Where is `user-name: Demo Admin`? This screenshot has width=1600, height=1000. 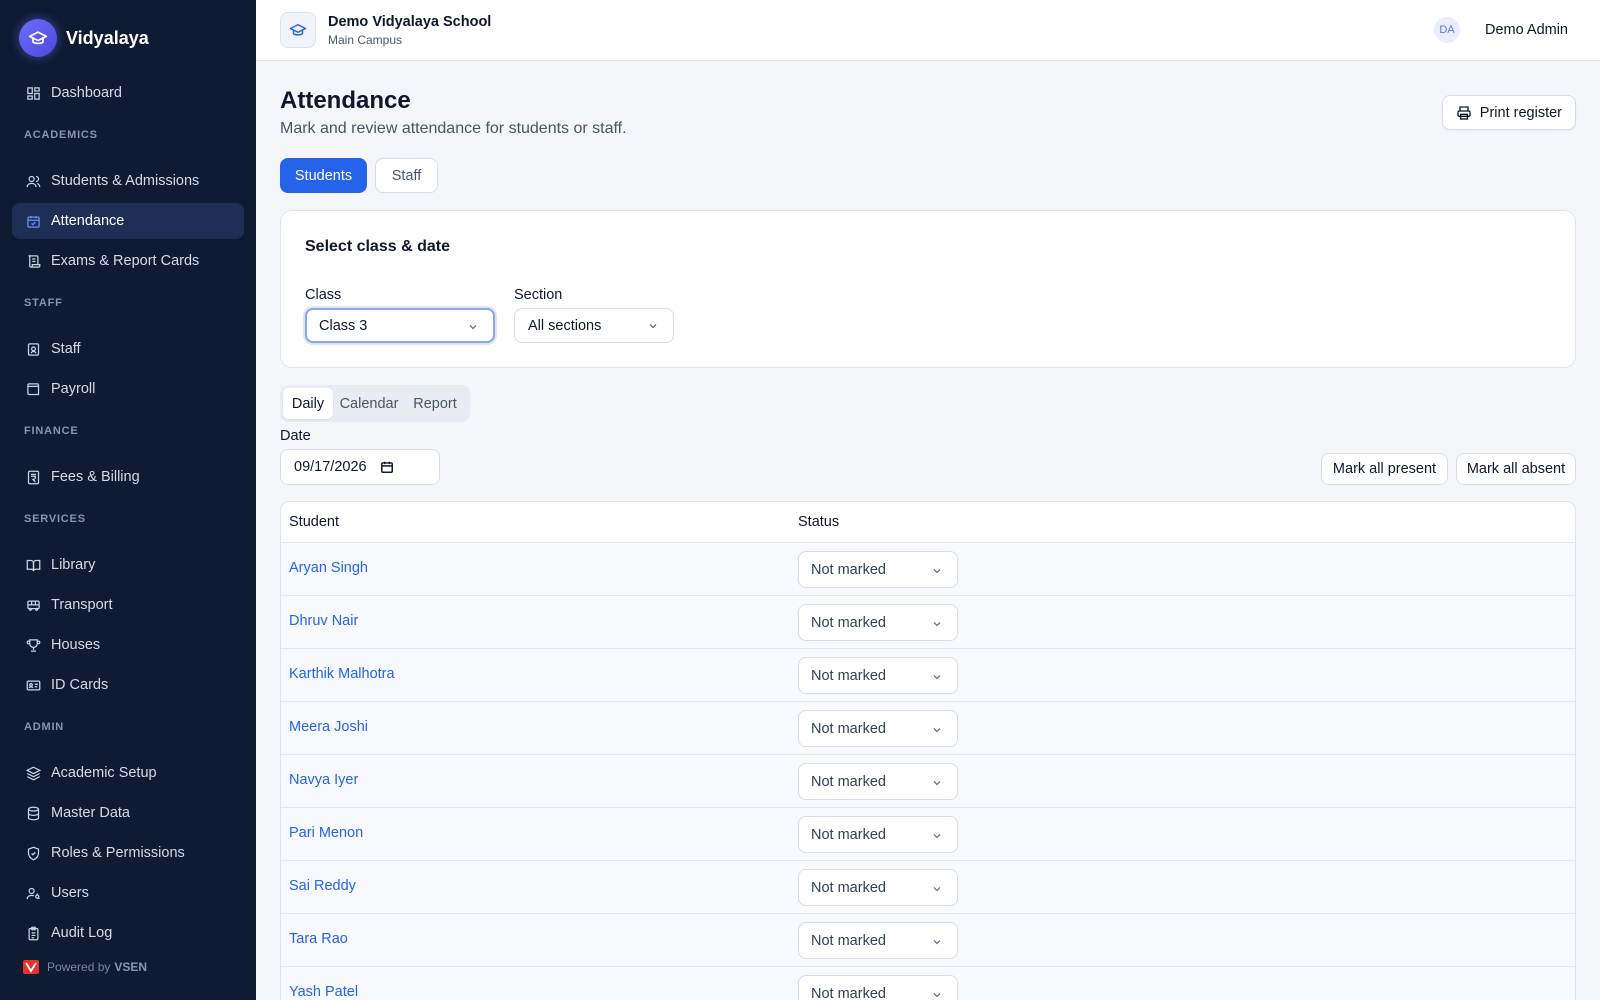 user-name: Demo Admin is located at coordinates (1526, 30).